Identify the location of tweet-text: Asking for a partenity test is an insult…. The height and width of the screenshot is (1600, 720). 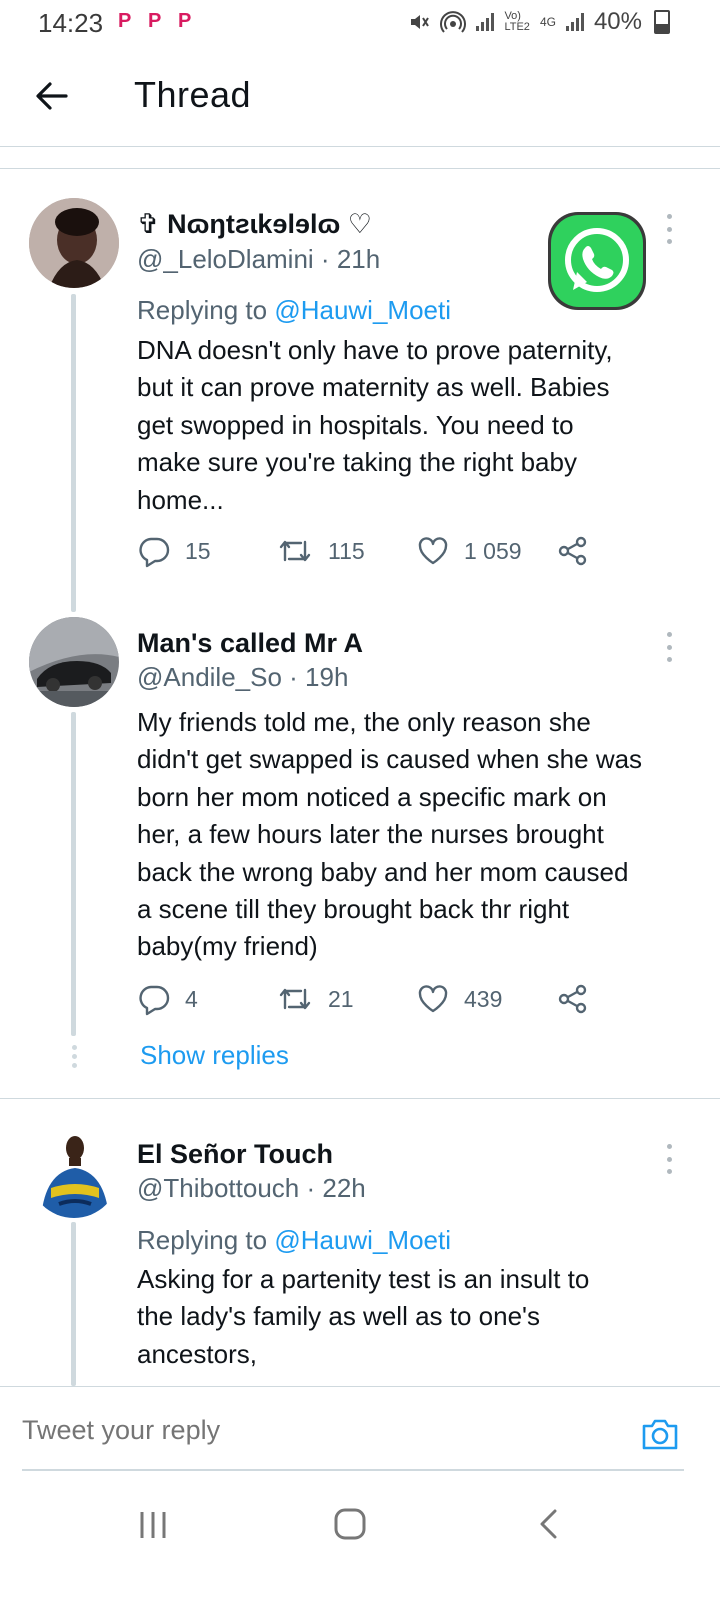
(363, 1316).